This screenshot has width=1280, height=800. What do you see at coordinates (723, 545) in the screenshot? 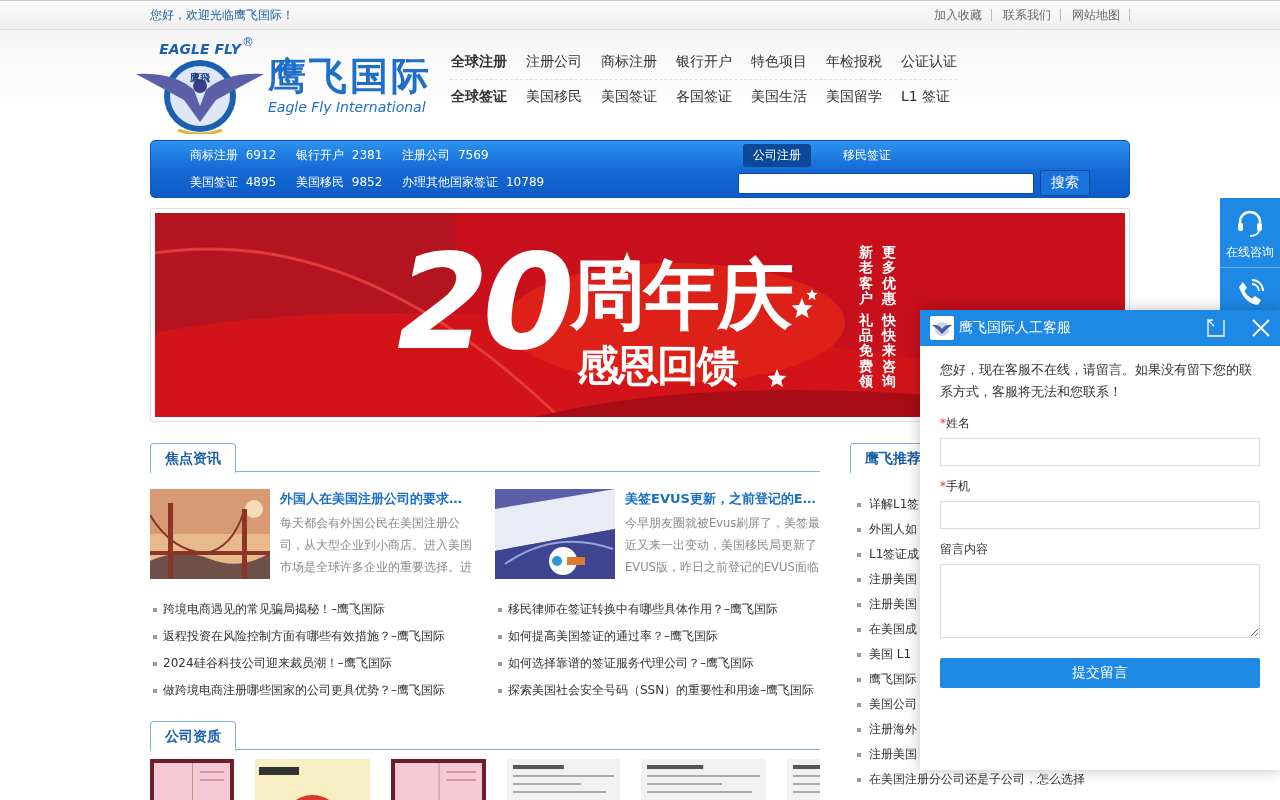
I see `article-excerpt: 今早朋友圈就被Evus刷屏了，美签最近又来一出变动，美国移民局更新了EVUS版，昨日之前登记的EVUS面临` at bounding box center [723, 545].